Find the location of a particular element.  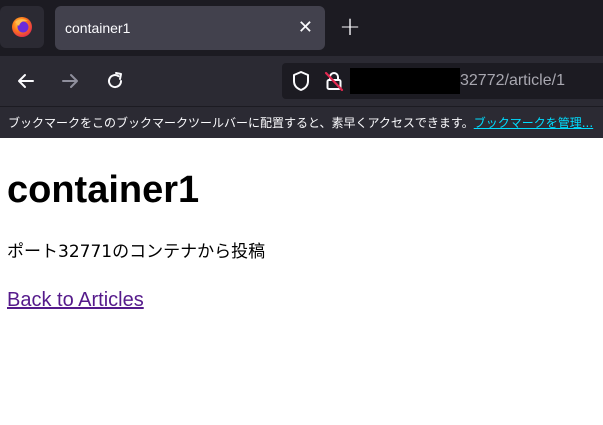

forward-button is located at coordinates (70, 81).